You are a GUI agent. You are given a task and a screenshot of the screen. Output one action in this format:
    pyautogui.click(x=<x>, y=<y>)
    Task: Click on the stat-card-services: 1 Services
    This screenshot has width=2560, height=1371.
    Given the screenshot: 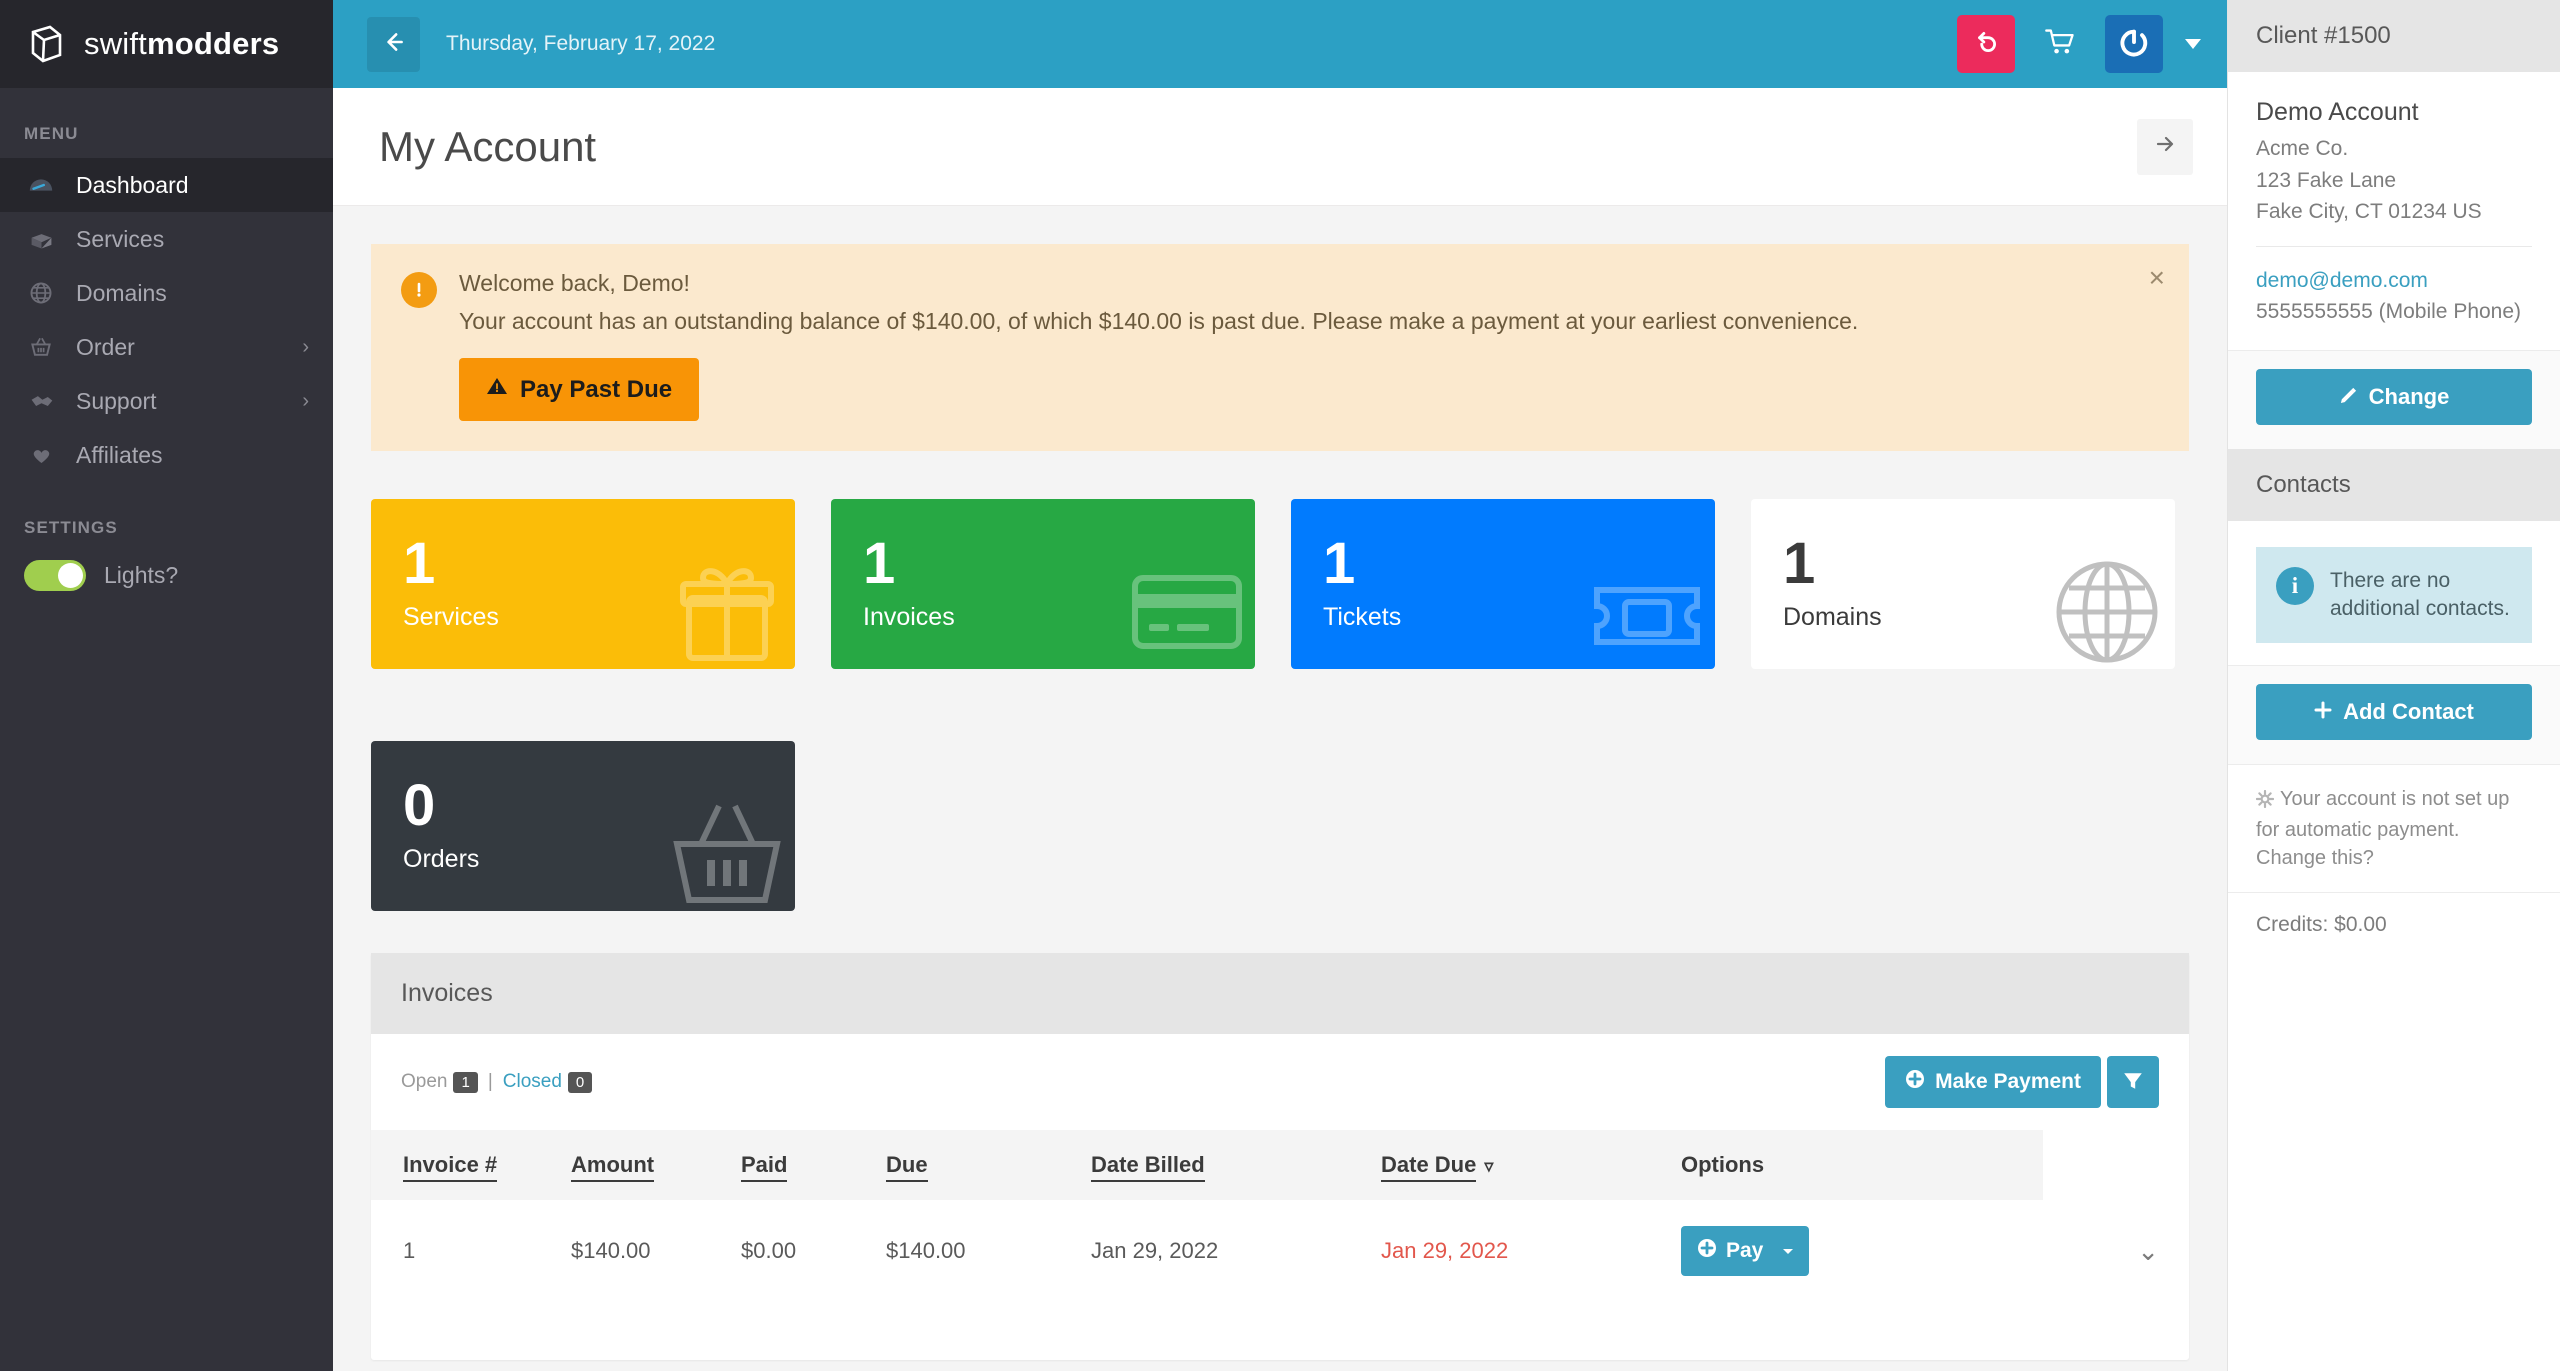 What is the action you would take?
    pyautogui.click(x=583, y=584)
    